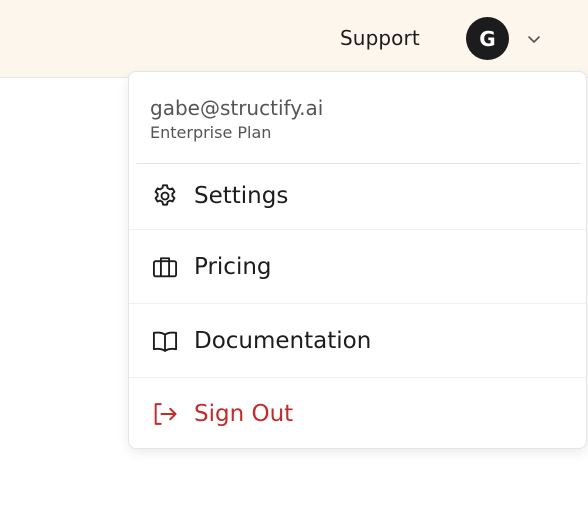 The height and width of the screenshot is (508, 588). What do you see at coordinates (380, 38) in the screenshot?
I see `support-link: Support` at bounding box center [380, 38].